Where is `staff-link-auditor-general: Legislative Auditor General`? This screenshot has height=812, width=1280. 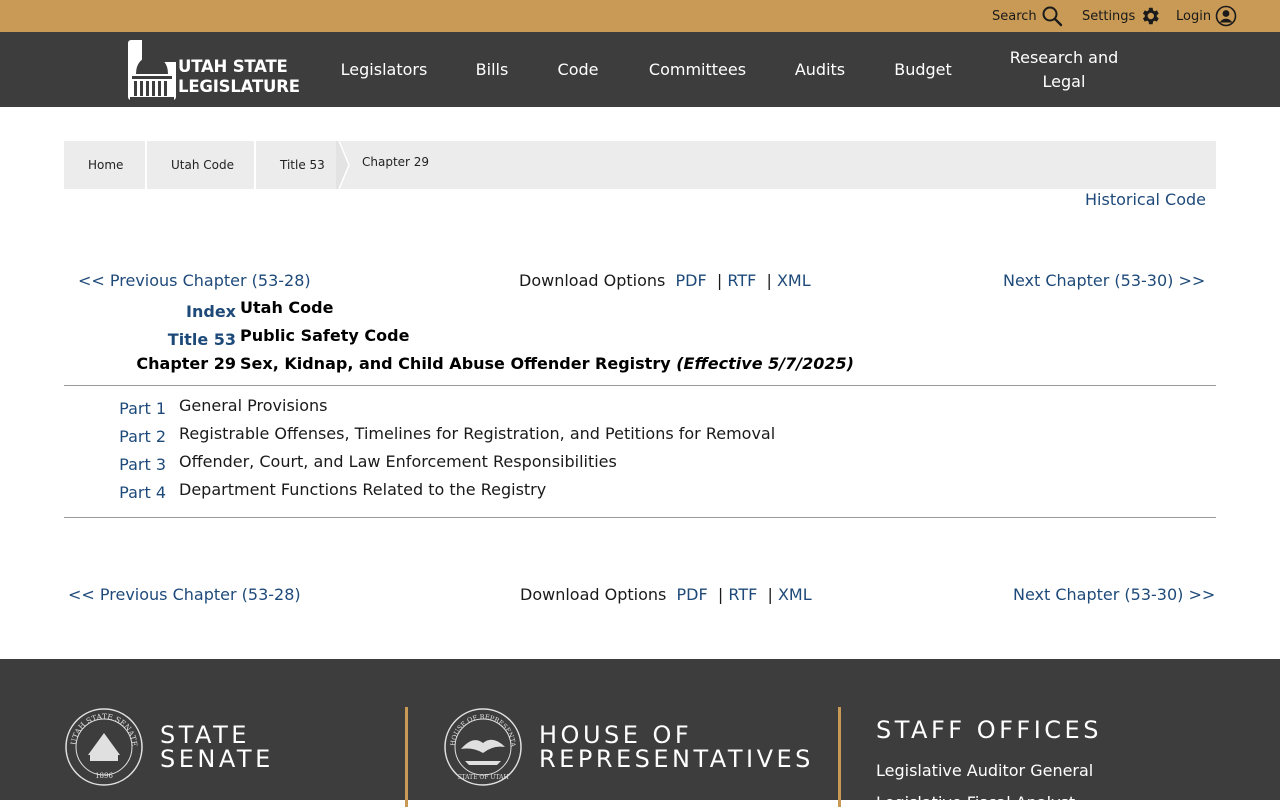
staff-link-auditor-general: Legislative Auditor General is located at coordinates (984, 770).